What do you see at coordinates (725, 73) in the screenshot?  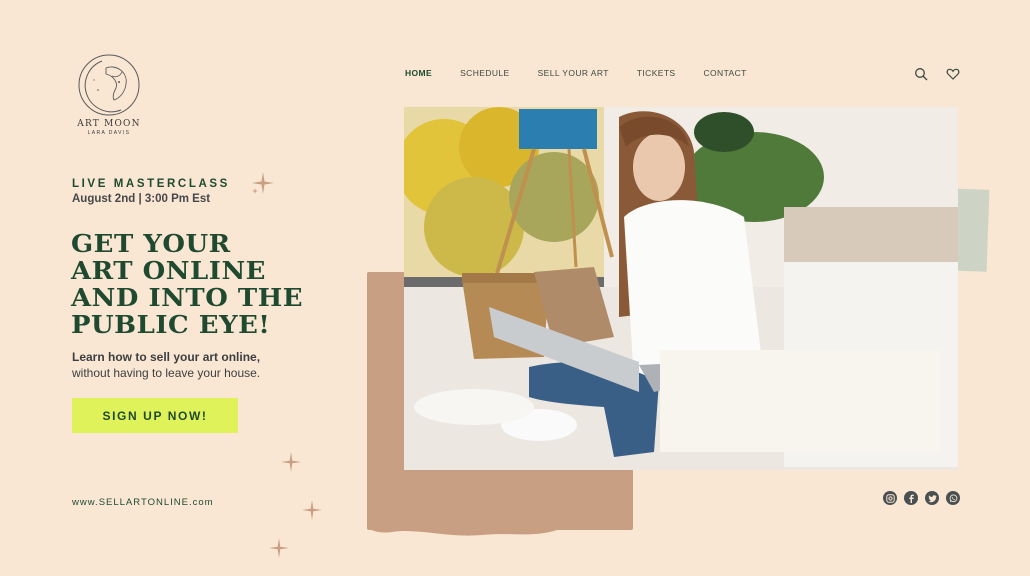 I see `nav-item-contact: CONTACT` at bounding box center [725, 73].